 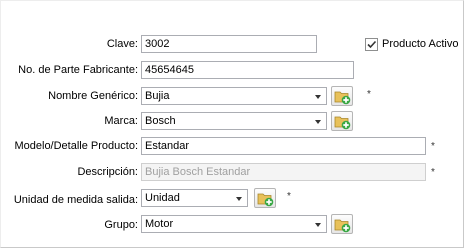 I want to click on descripcion-required-mark: *, so click(x=433, y=172).